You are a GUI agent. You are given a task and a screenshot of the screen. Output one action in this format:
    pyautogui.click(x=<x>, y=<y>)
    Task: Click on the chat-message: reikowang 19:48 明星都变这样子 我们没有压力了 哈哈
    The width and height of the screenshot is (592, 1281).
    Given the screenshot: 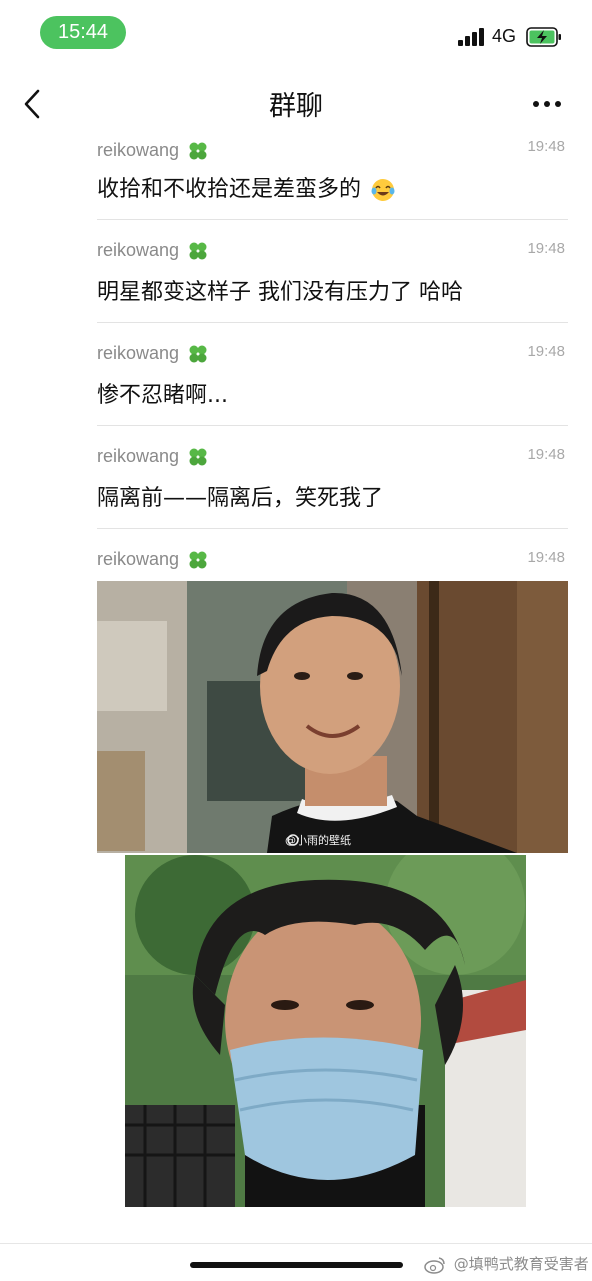 What is the action you would take?
    pyautogui.click(x=332, y=275)
    